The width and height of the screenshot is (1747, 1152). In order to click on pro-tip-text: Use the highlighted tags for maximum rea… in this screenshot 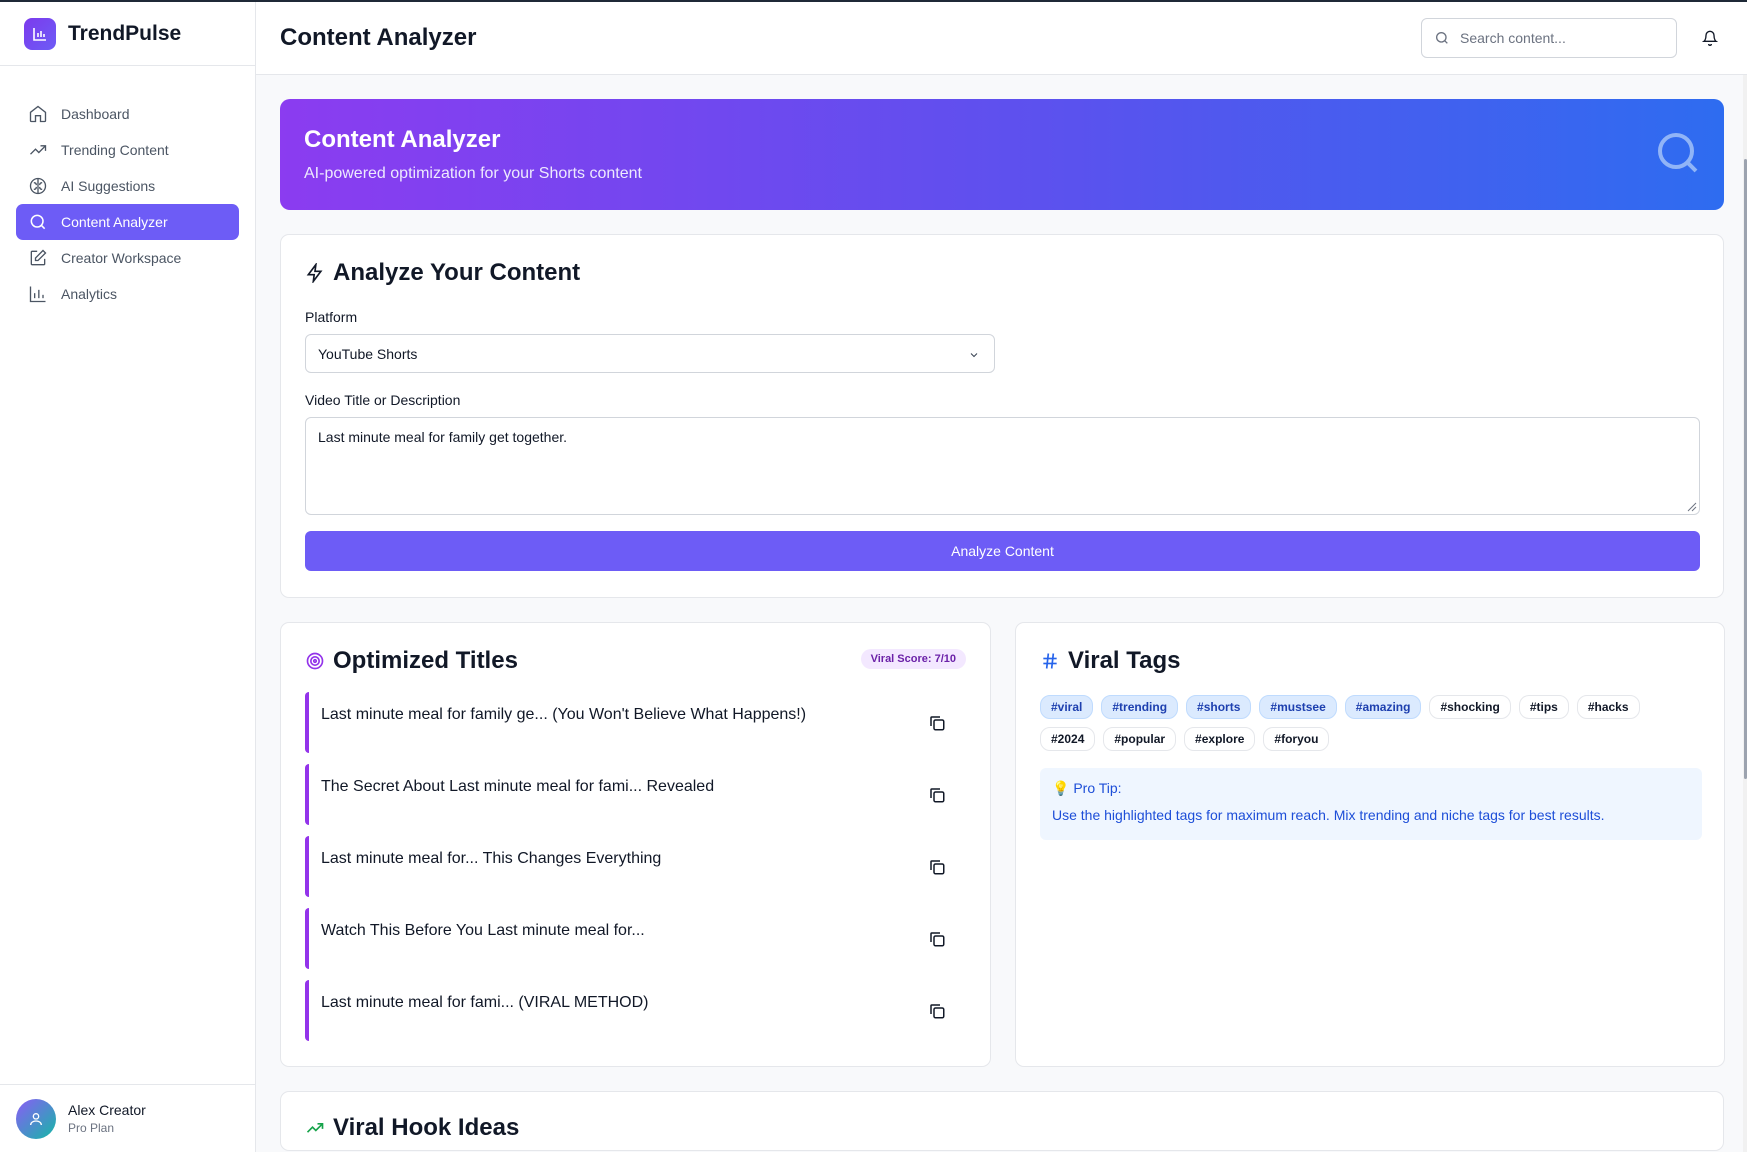, I will do `click(1328, 815)`.